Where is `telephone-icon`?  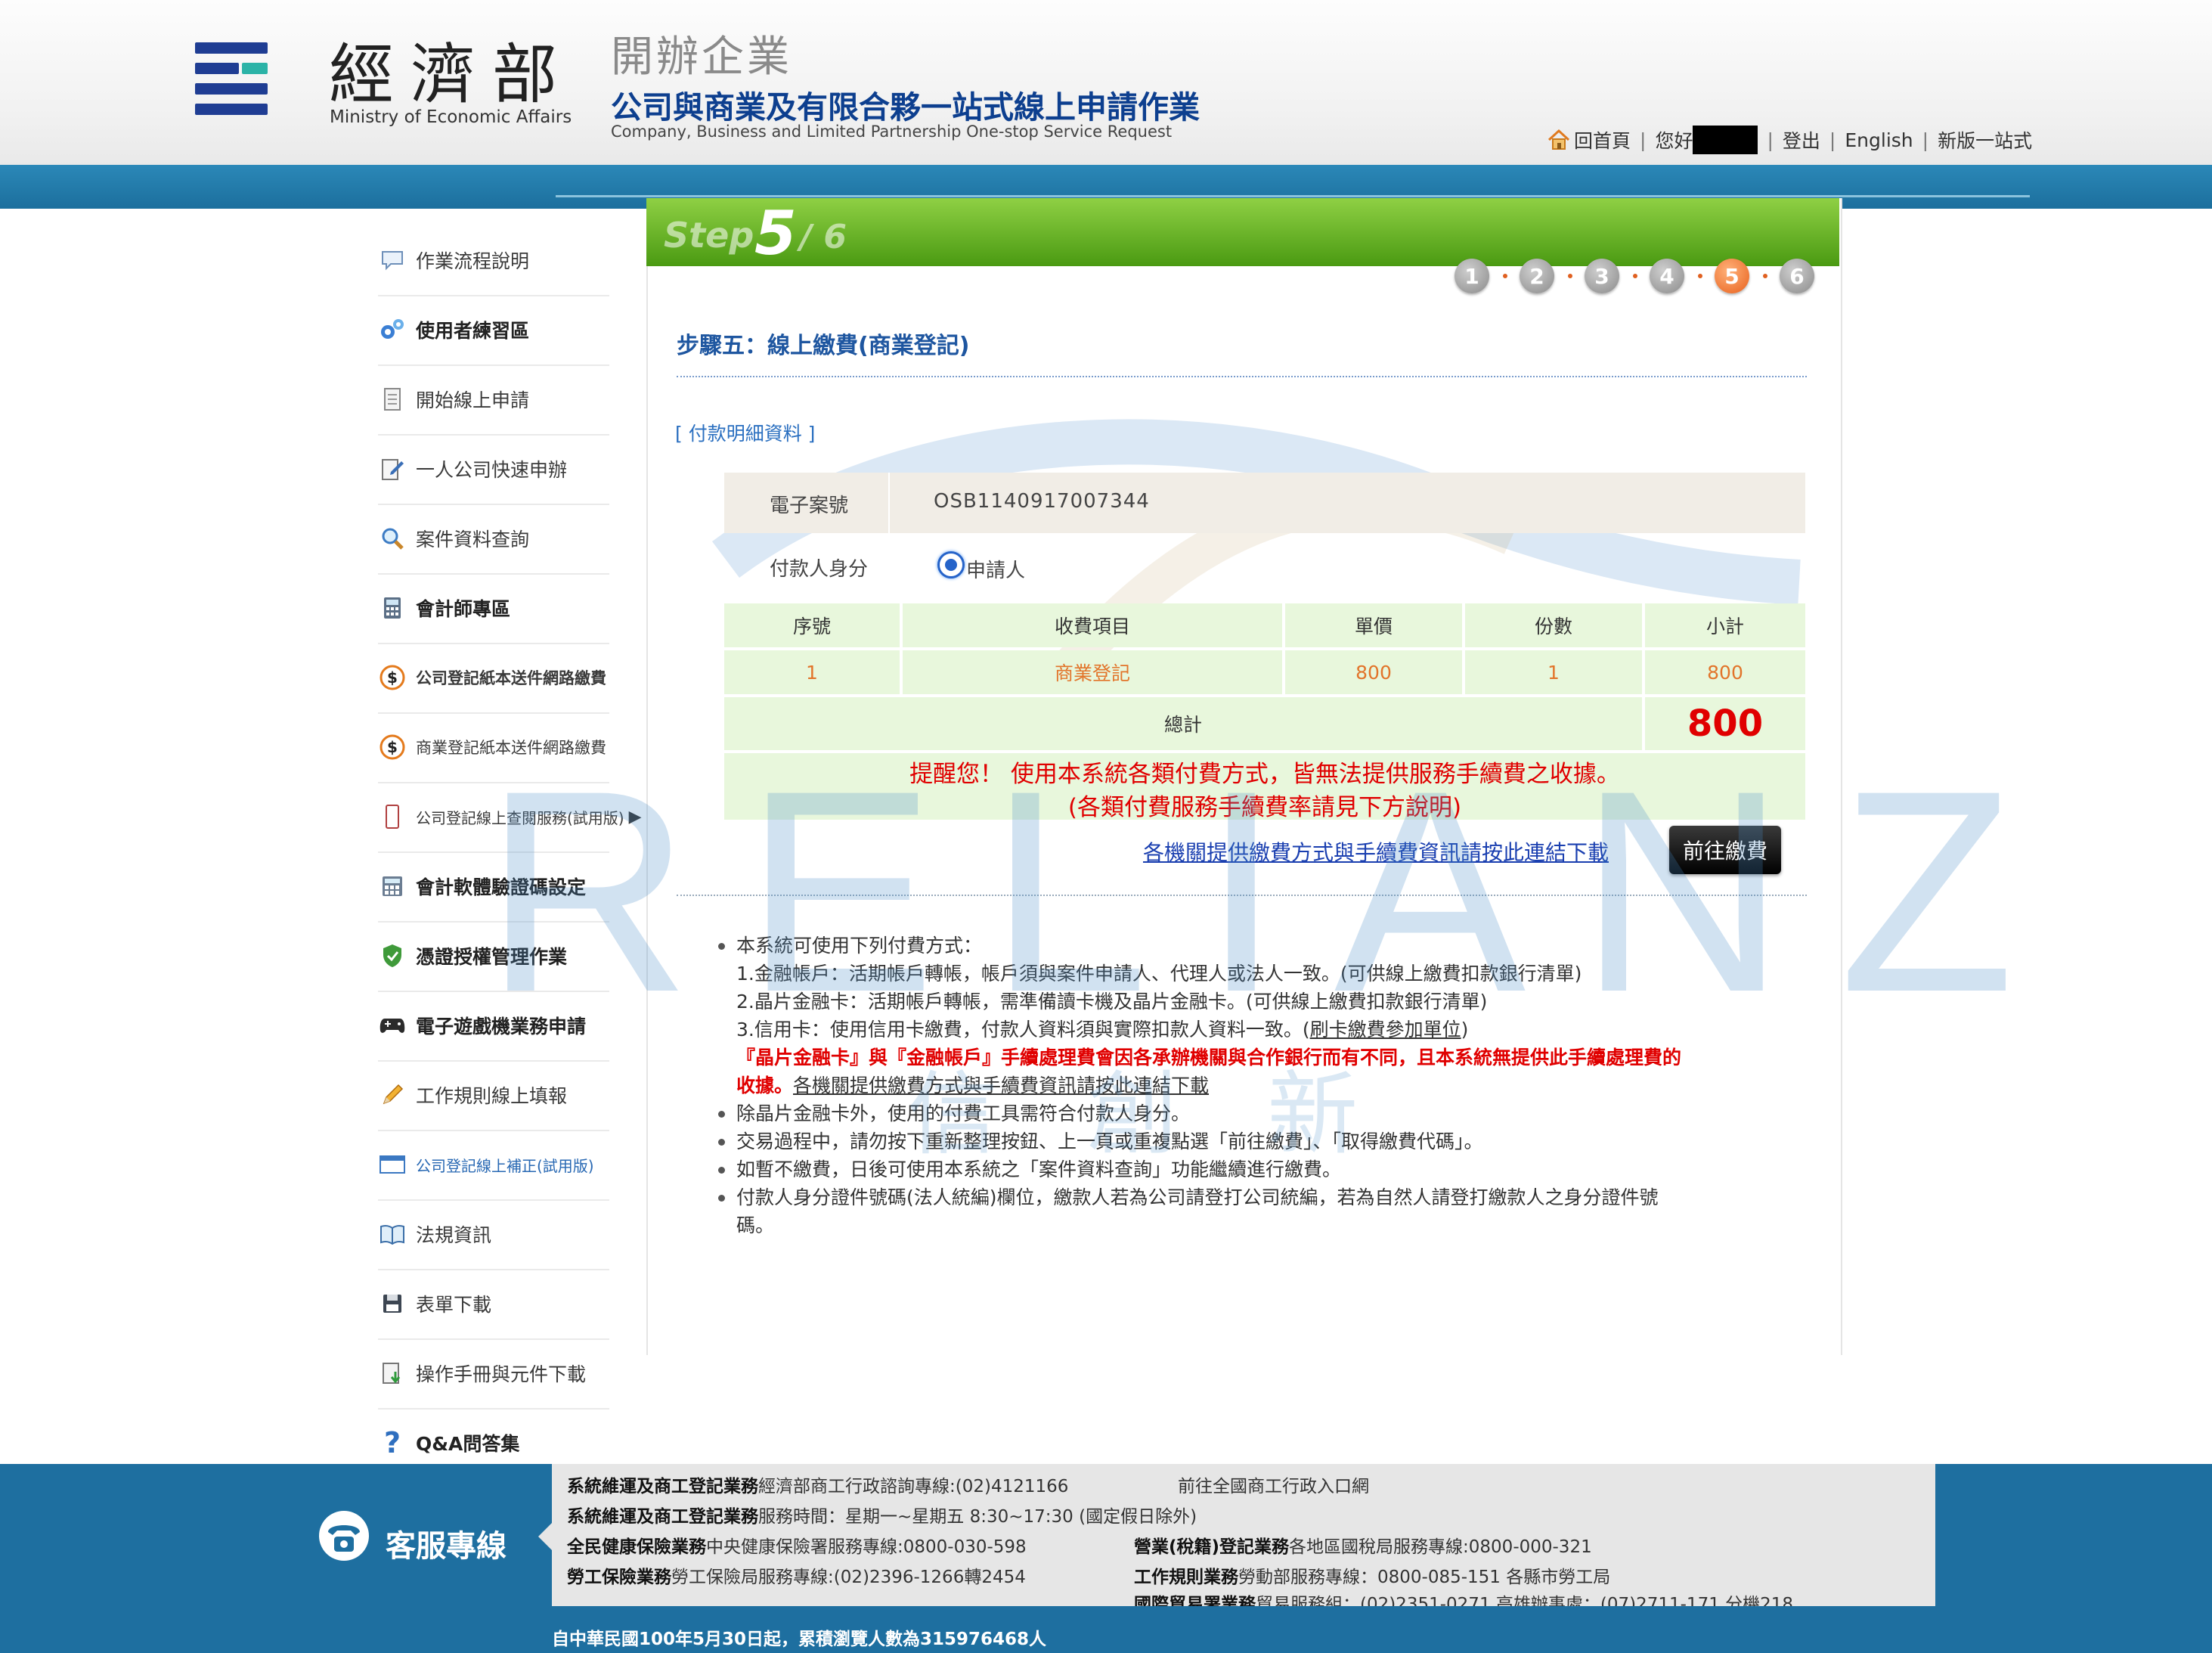
telephone-icon is located at coordinates (344, 1535).